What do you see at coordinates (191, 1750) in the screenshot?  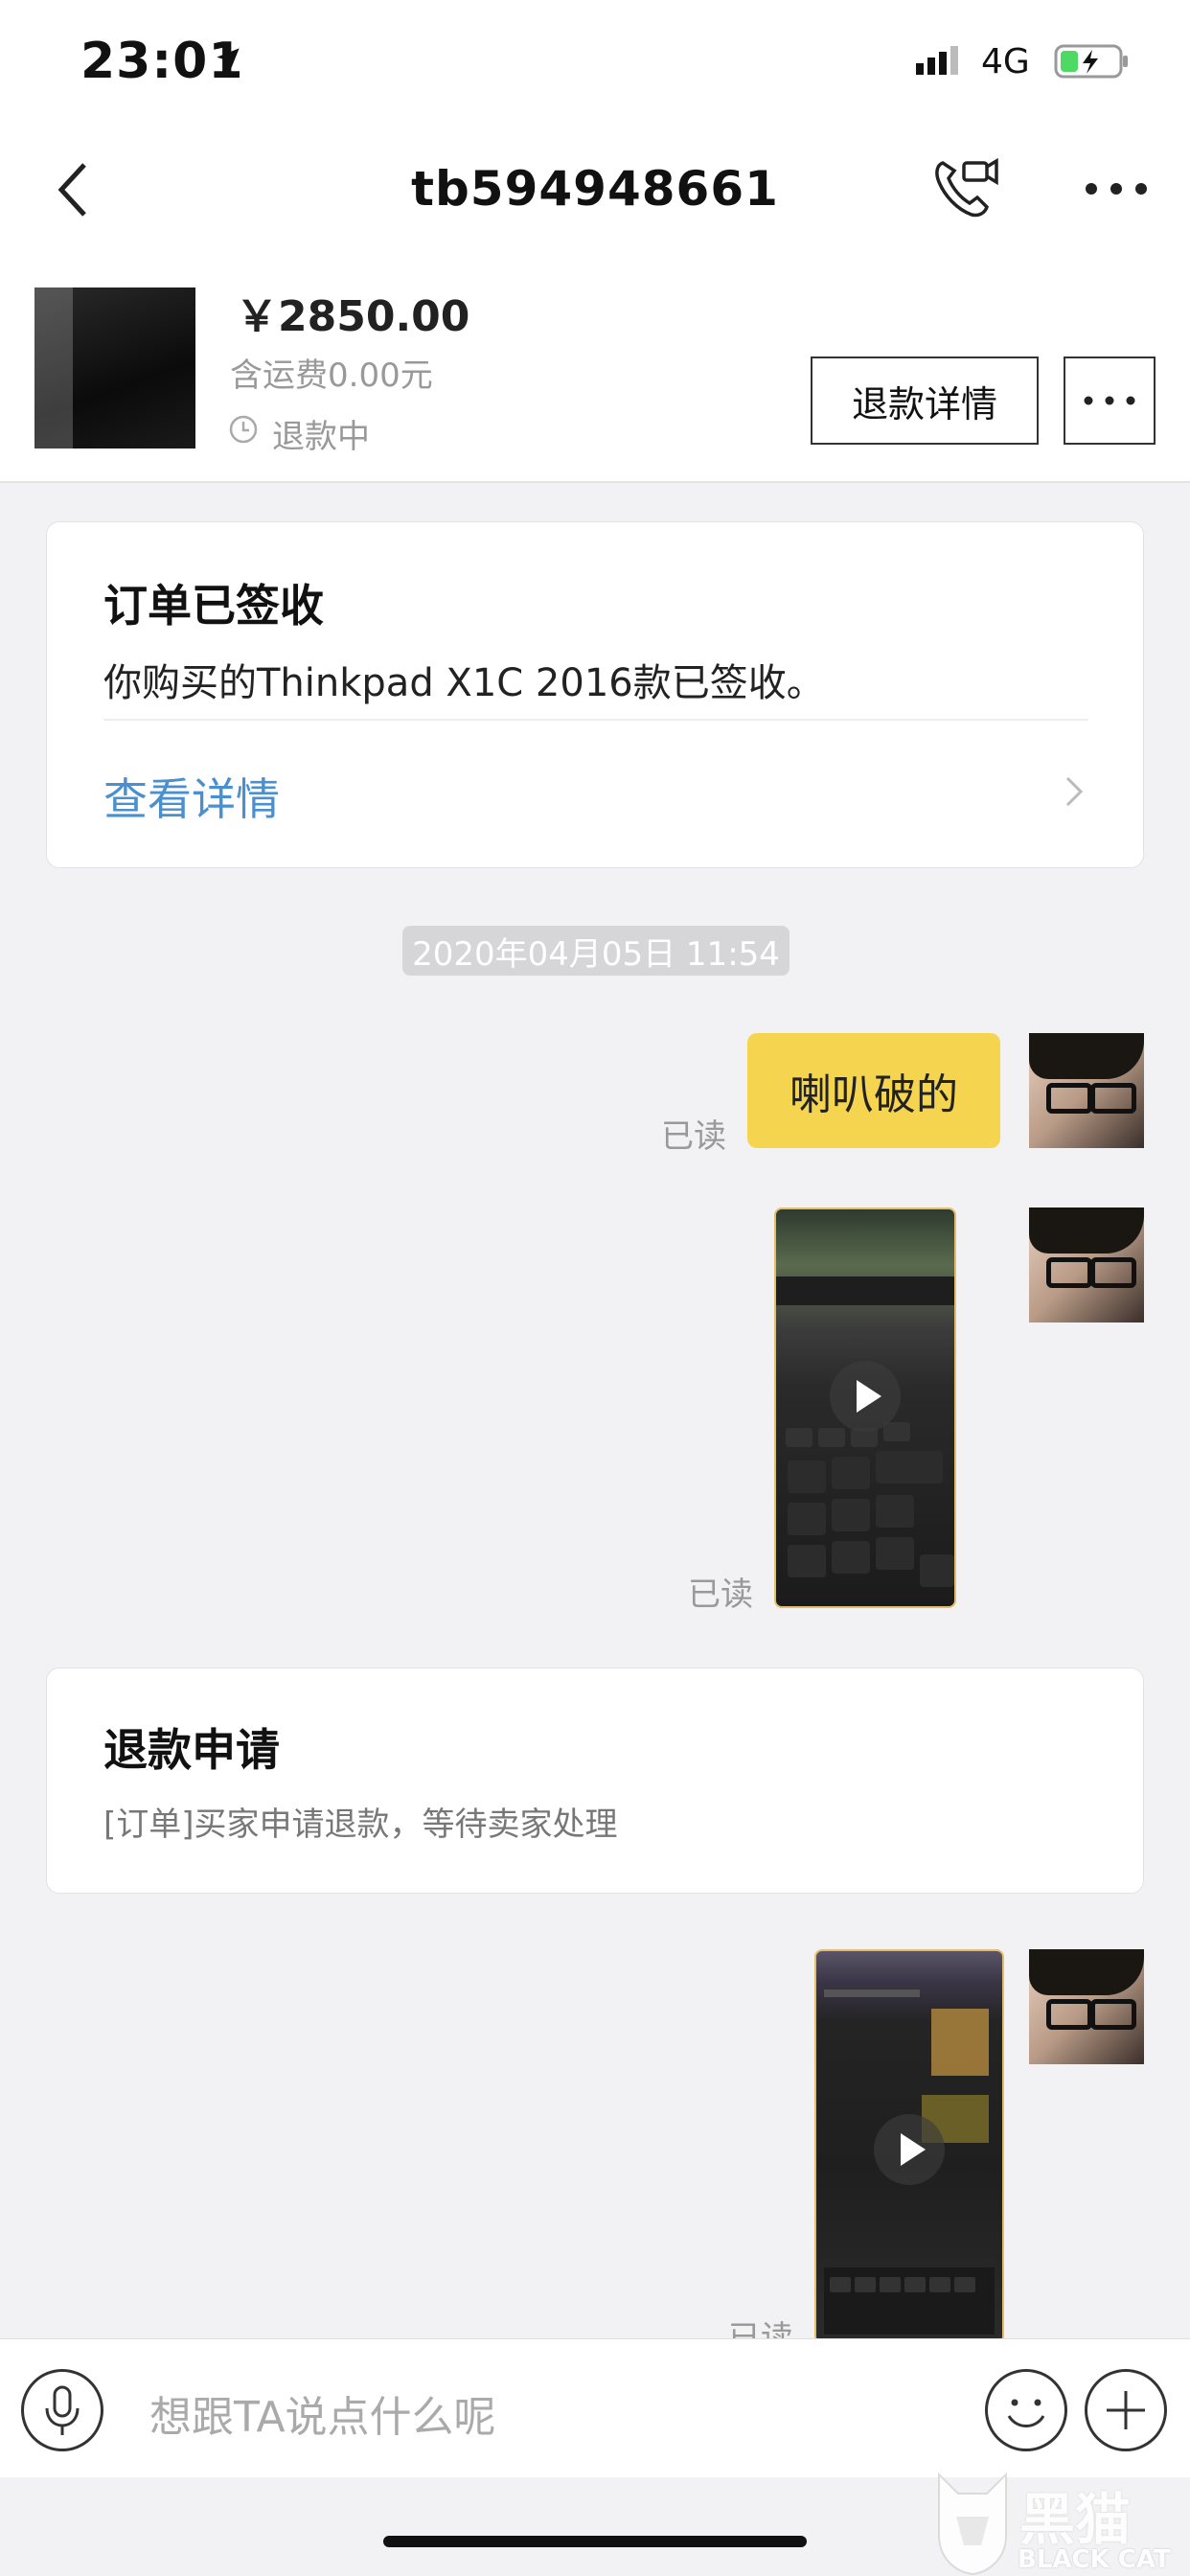 I see `refund-card-title: 退款申请` at bounding box center [191, 1750].